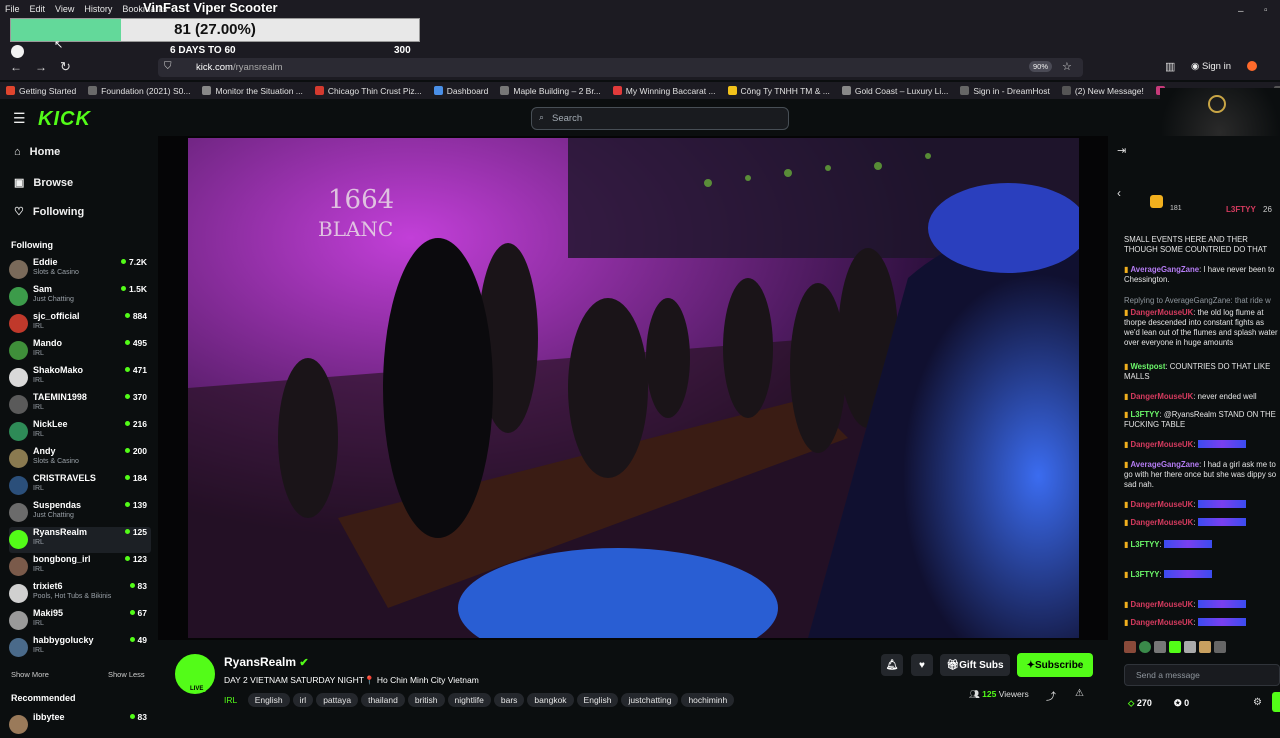 Image resolution: width=1280 pixels, height=738 pixels. Describe the element at coordinates (708, 700) in the screenshot. I see `tag-chip: hochiminh` at that location.